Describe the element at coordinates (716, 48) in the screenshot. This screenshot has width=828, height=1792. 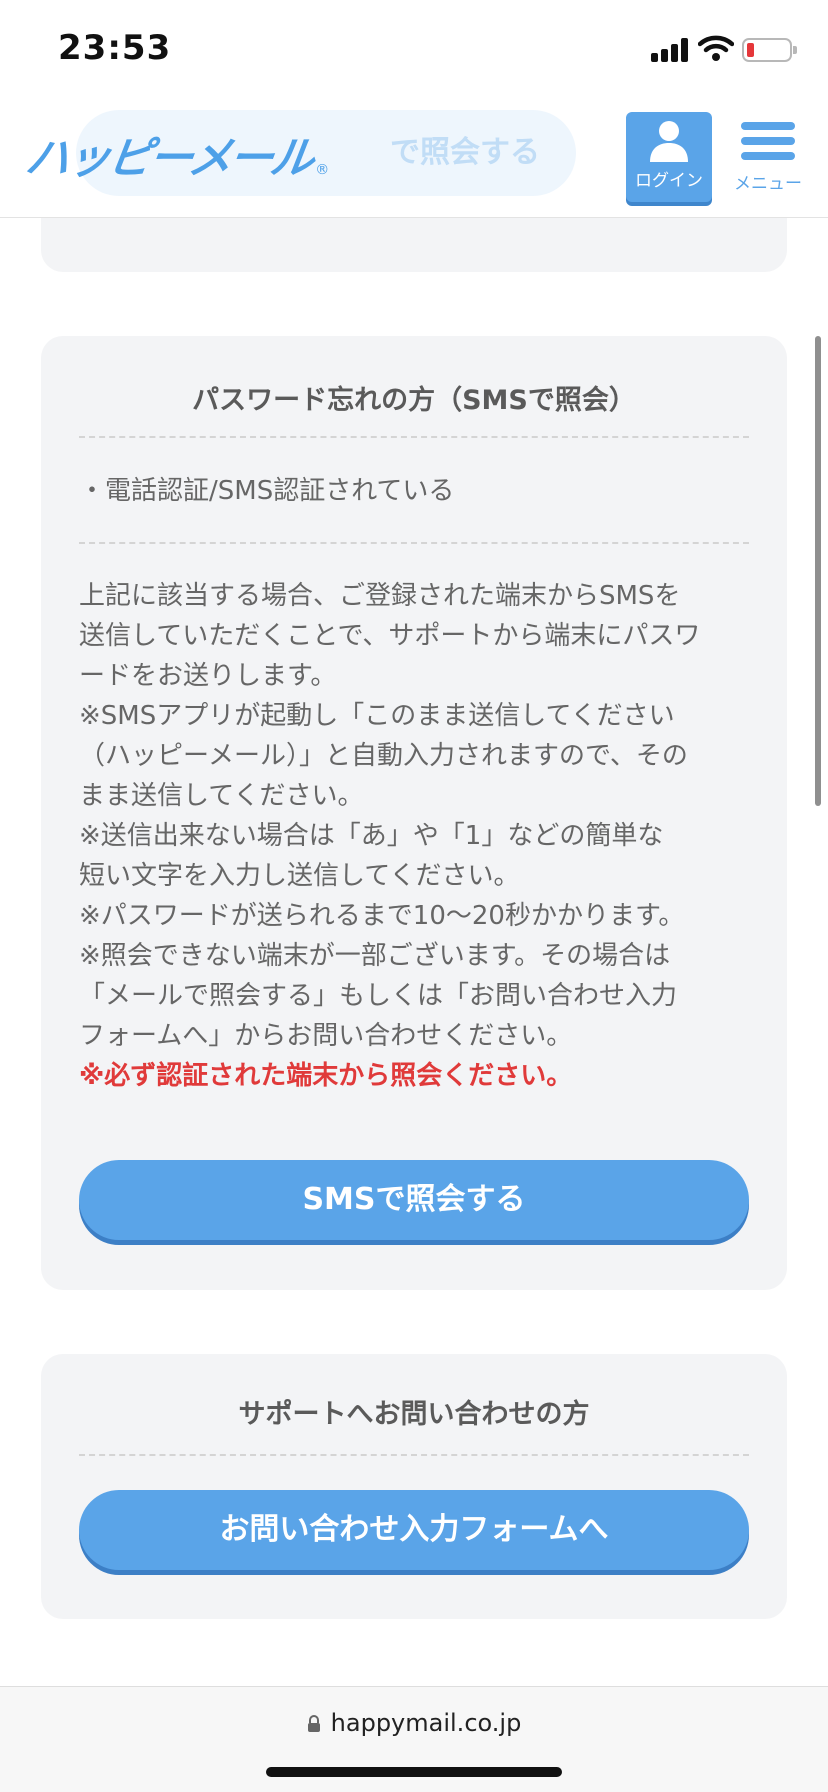
I see `wifi-icon` at that location.